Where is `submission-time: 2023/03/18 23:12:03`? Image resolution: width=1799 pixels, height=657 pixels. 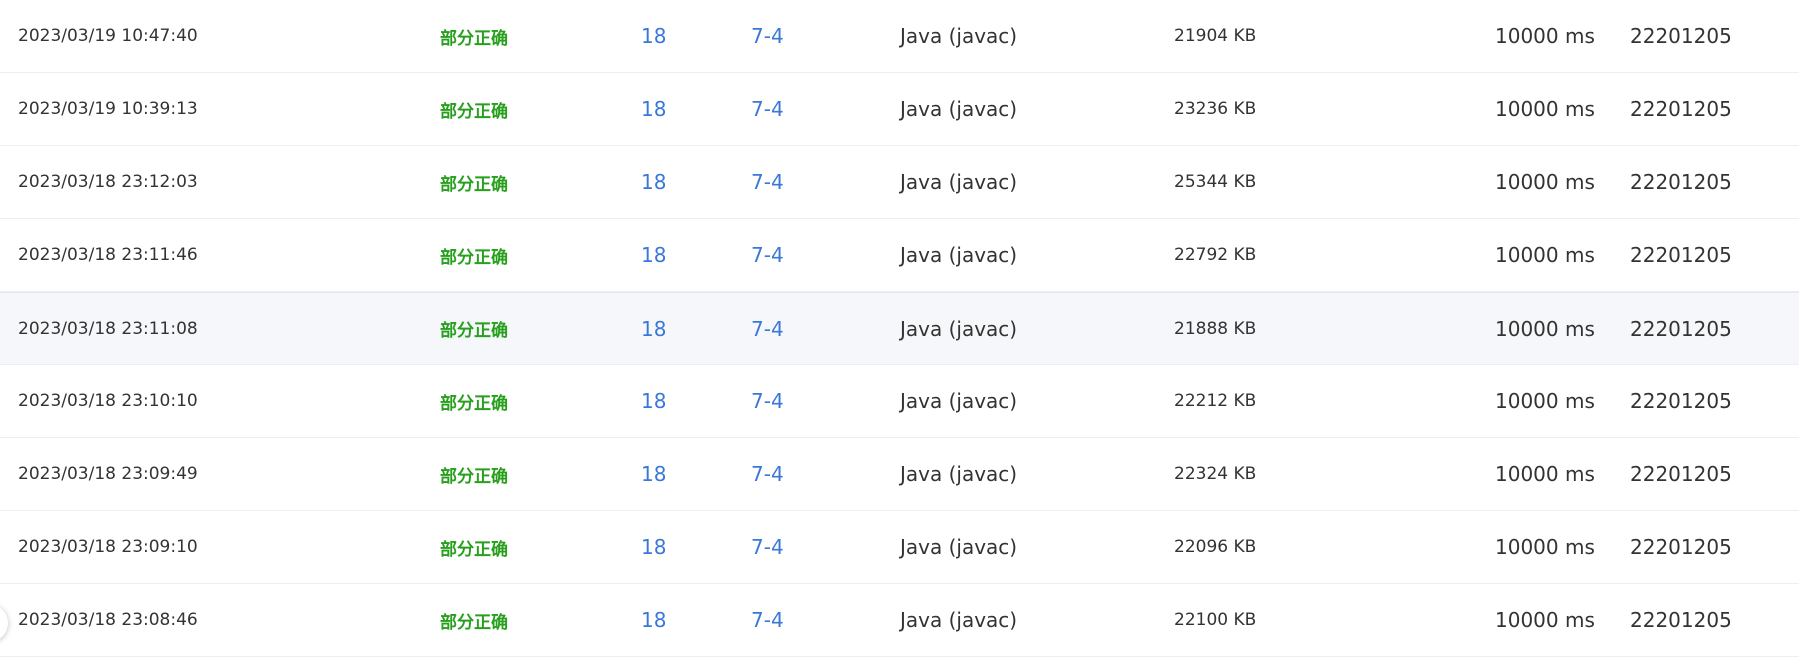
submission-time: 2023/03/18 23:12:03 is located at coordinates (108, 182).